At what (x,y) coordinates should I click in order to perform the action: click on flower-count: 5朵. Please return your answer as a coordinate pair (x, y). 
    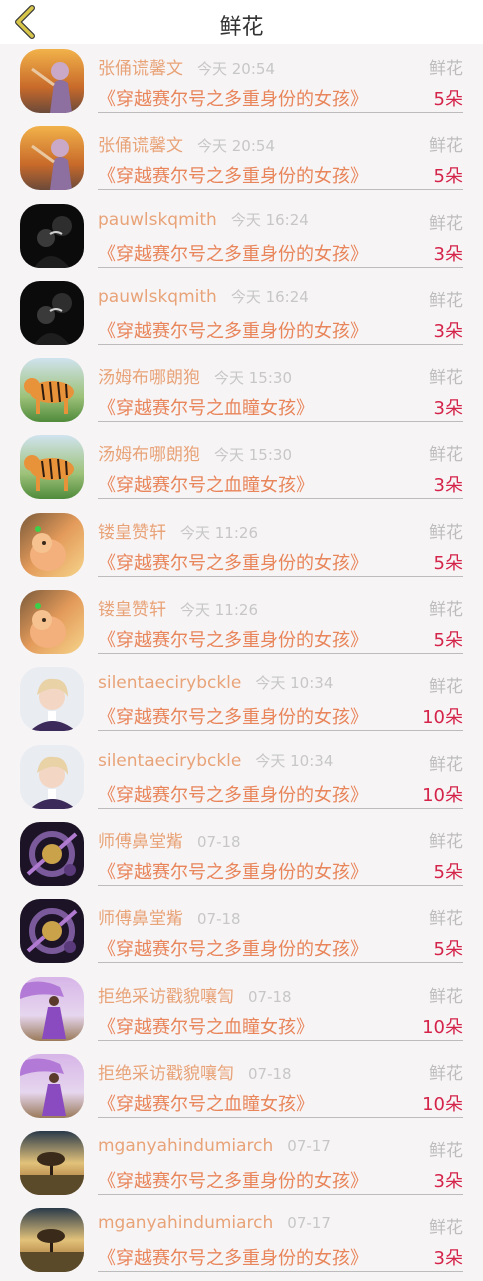
    Looking at the image, I should click on (448, 641).